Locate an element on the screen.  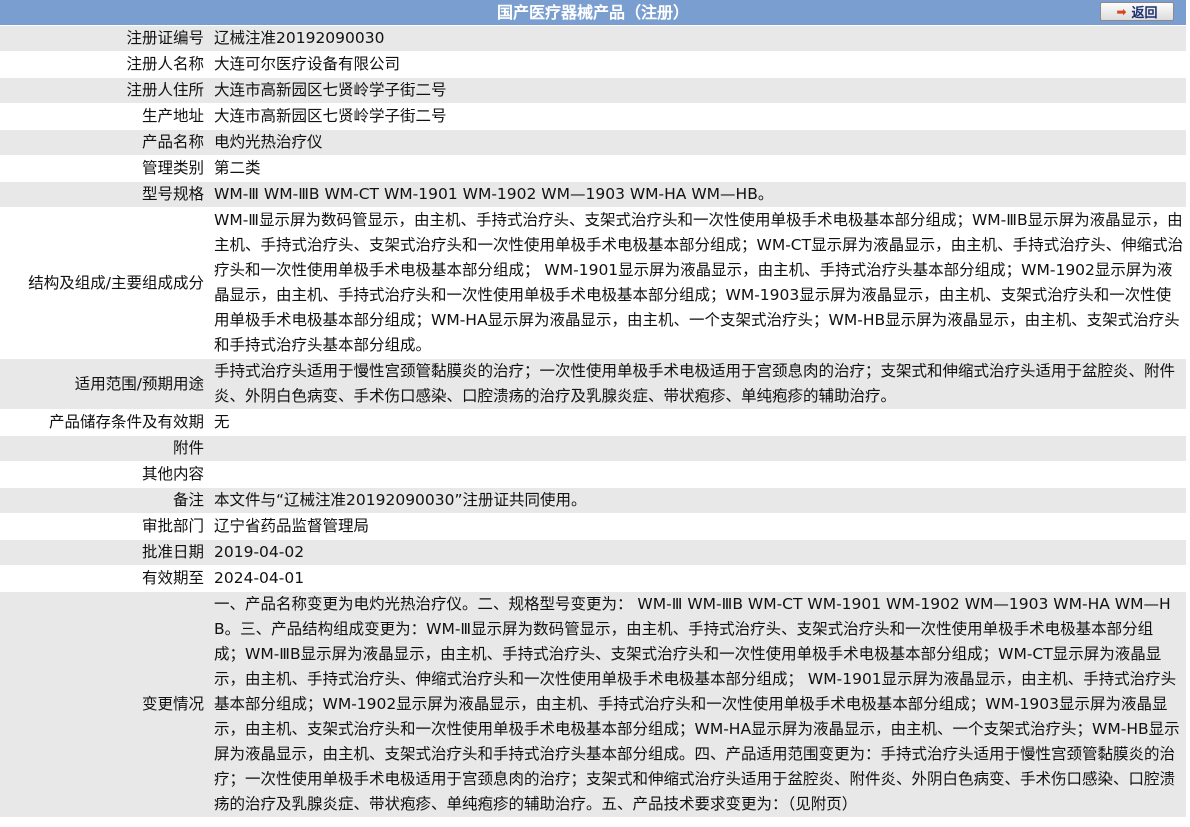
field-label: 适用范围/预期用途 is located at coordinates (104, 384).